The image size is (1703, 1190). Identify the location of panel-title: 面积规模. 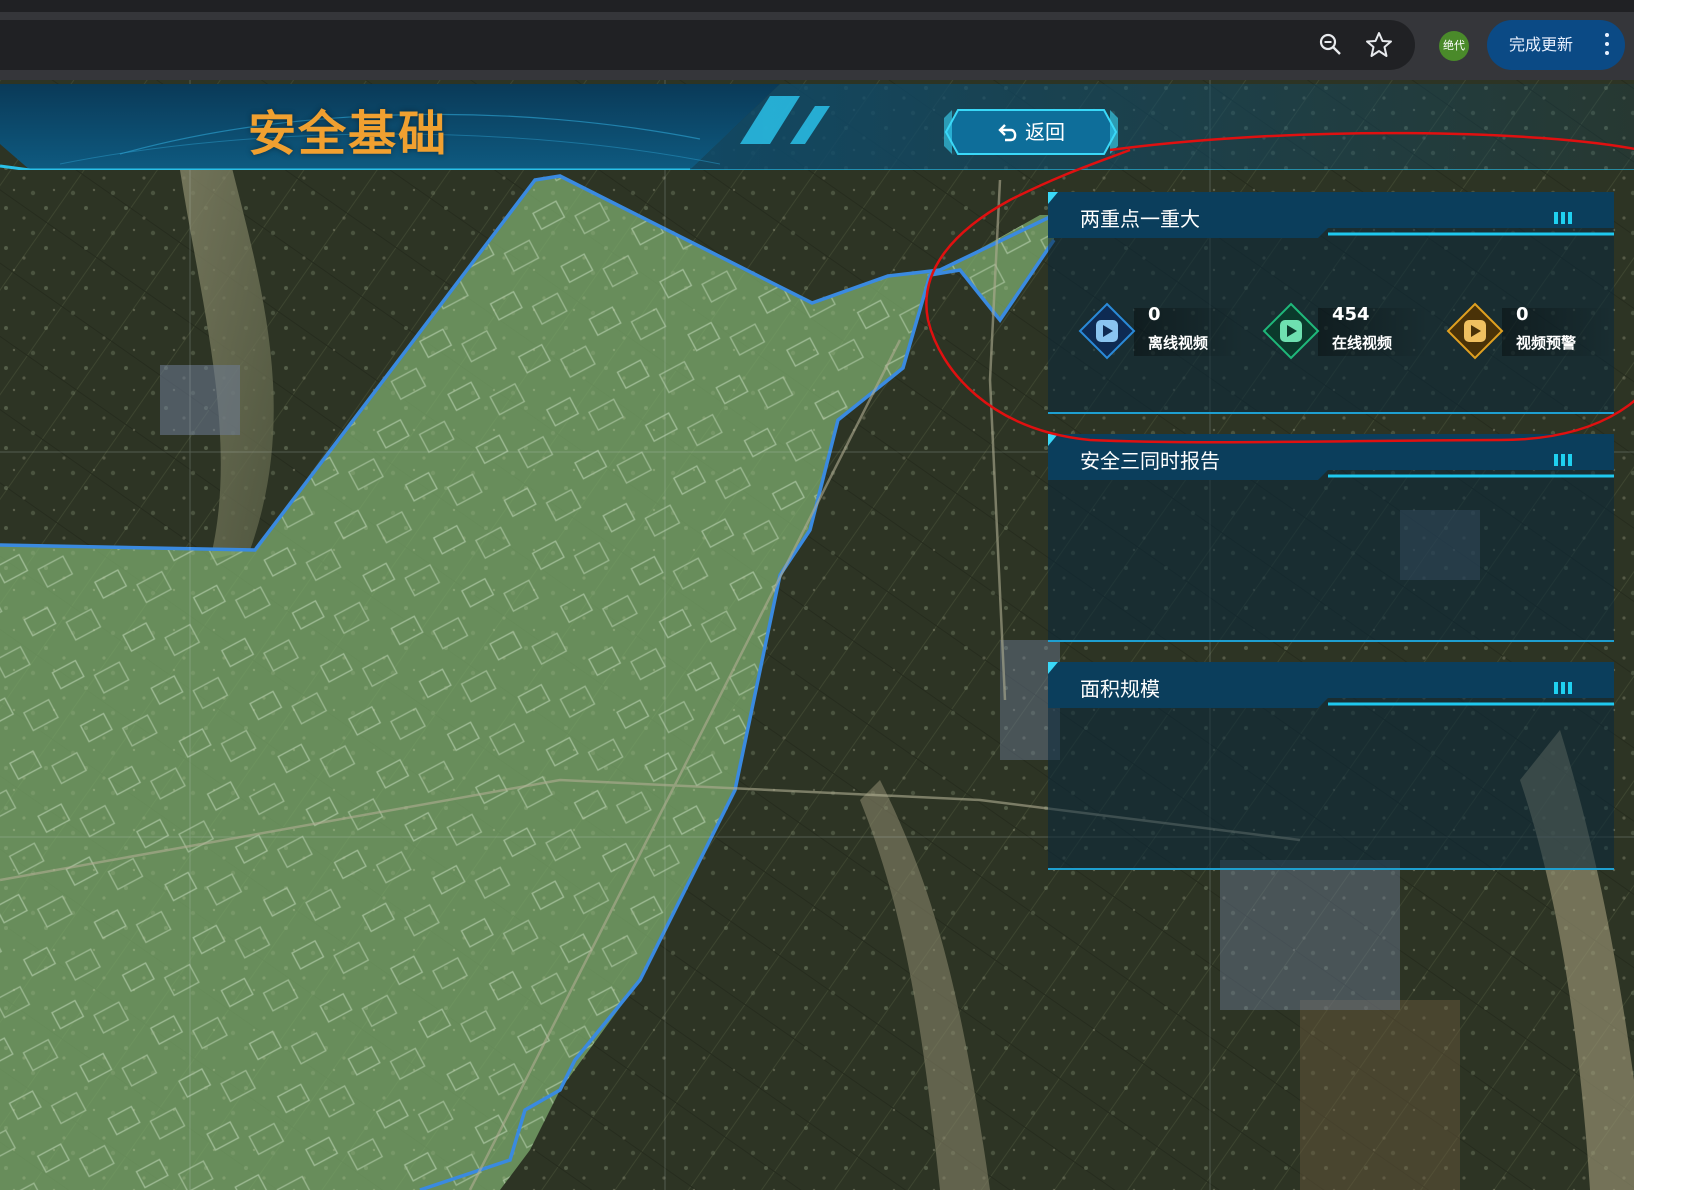
(1120, 689).